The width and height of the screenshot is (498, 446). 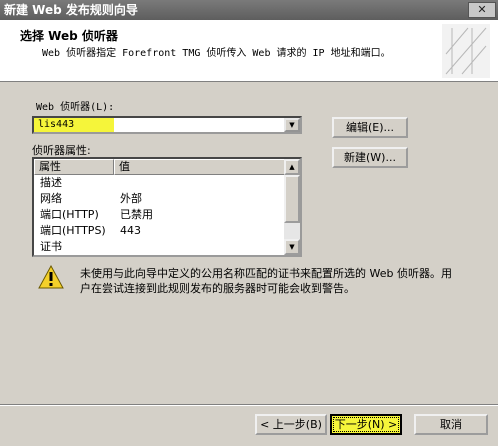 What do you see at coordinates (73, 230) in the screenshot?
I see `property-name: 端口(HTTPS)` at bounding box center [73, 230].